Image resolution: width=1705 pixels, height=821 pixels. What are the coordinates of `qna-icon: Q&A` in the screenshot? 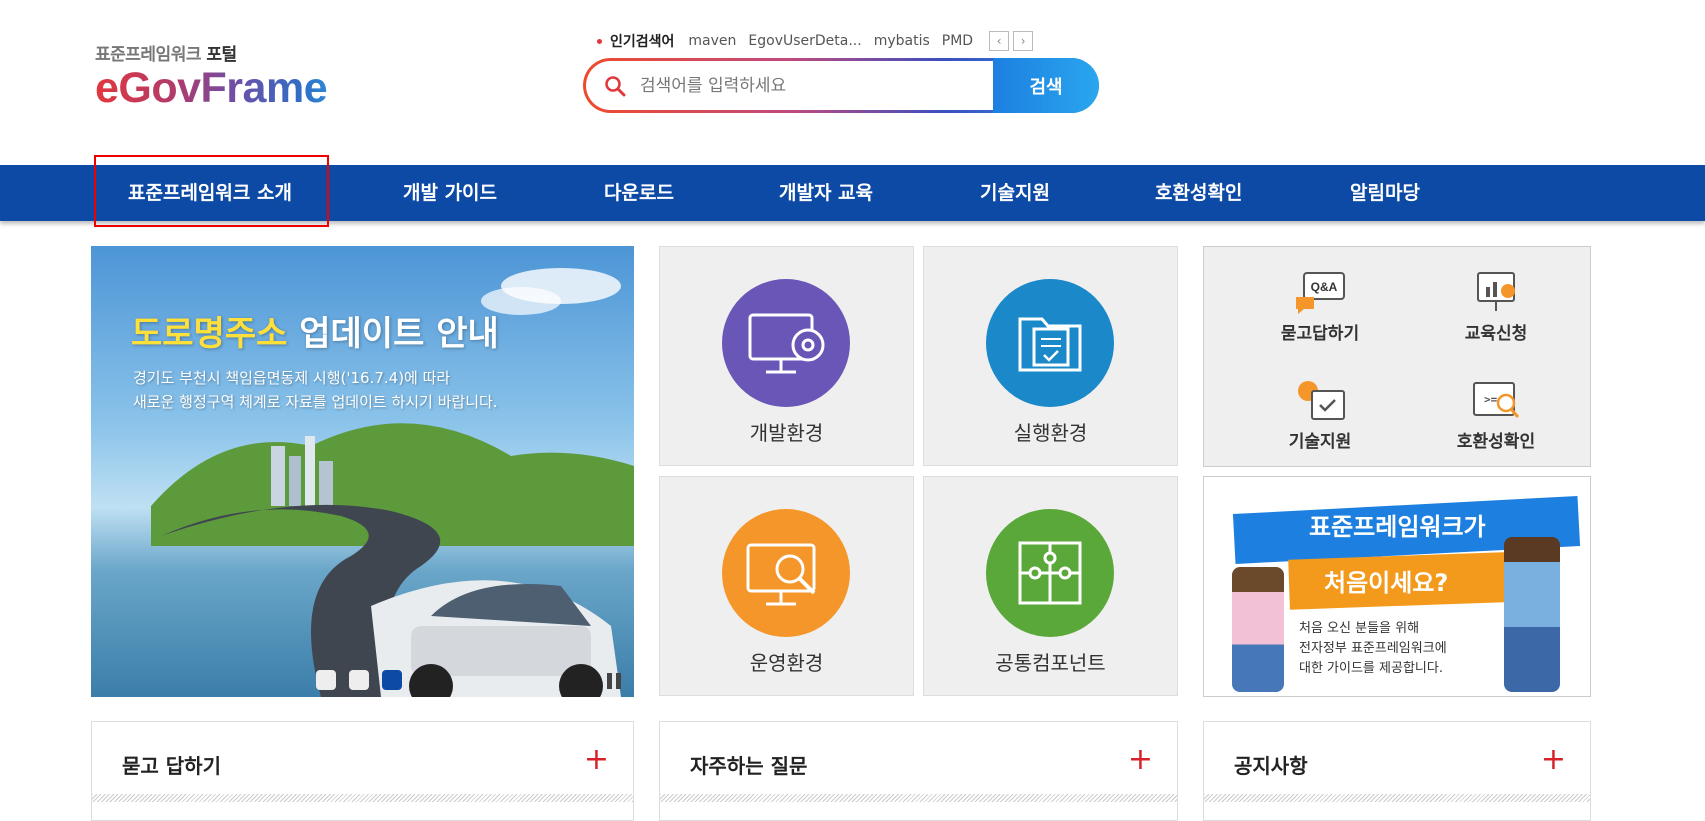 It's located at (1320, 293).